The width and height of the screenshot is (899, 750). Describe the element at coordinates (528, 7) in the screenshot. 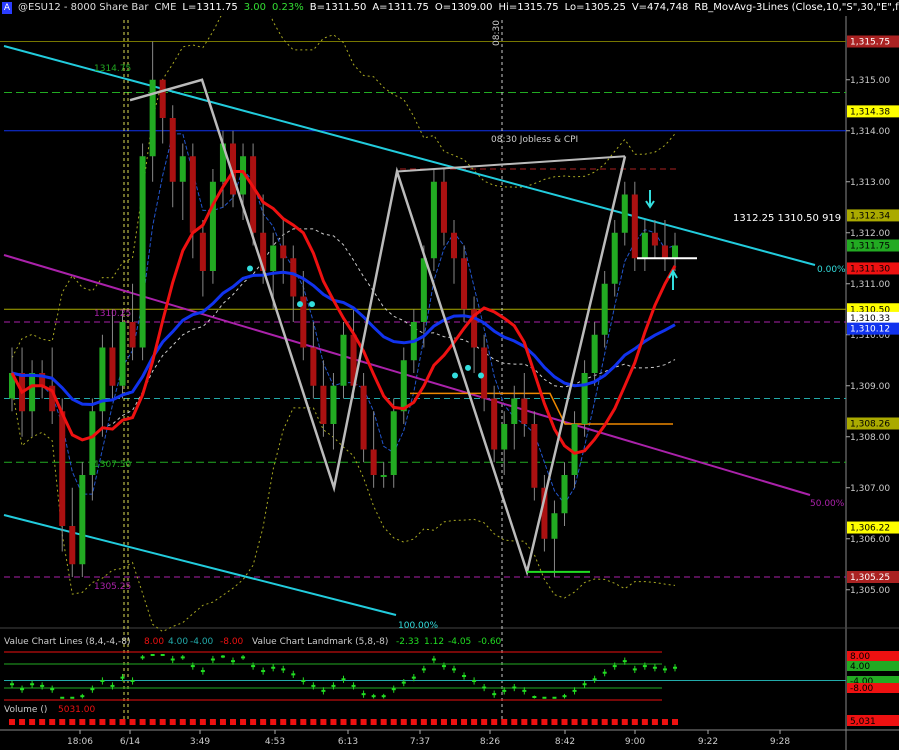

I see `high-price: Hi=1315.75` at that location.